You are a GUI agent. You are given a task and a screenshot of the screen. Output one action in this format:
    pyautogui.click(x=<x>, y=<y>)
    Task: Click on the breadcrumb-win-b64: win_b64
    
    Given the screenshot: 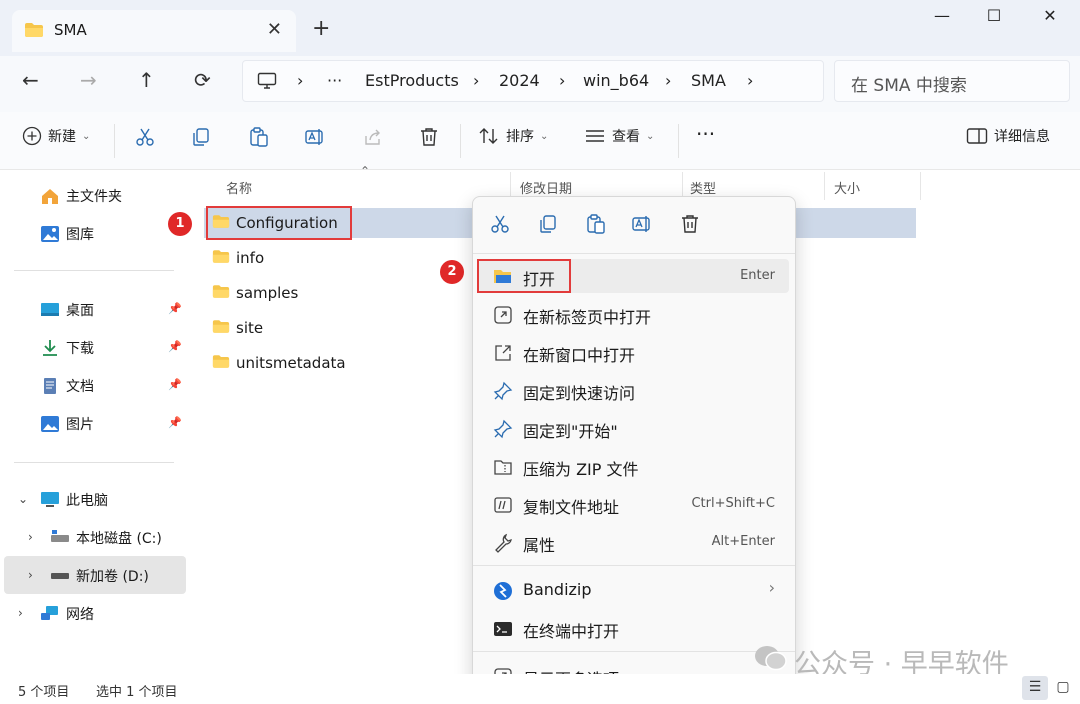 What is the action you would take?
    pyautogui.click(x=616, y=80)
    